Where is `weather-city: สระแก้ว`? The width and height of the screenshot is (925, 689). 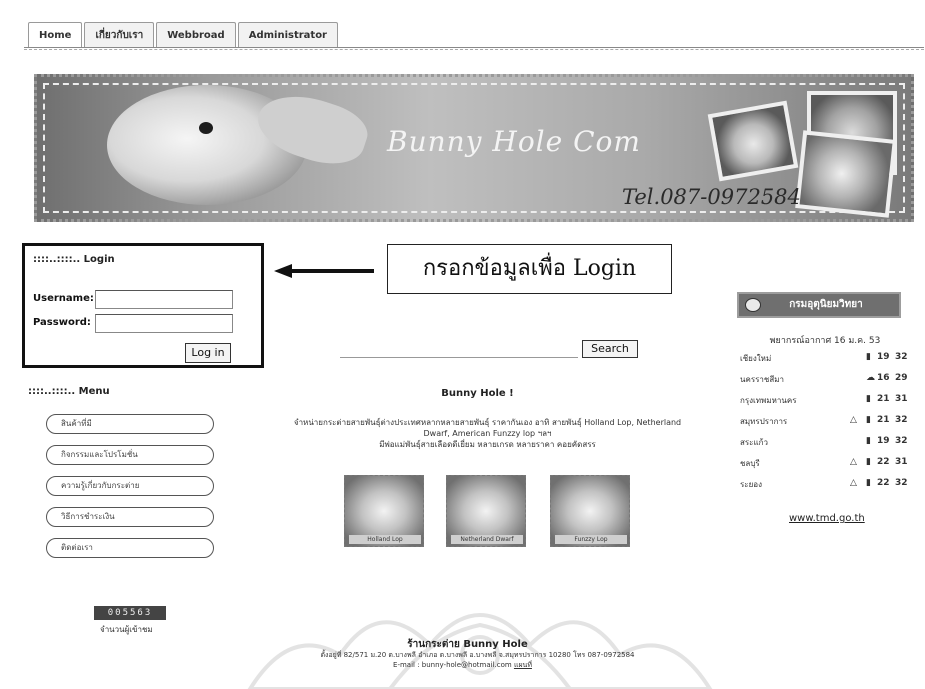 weather-city: สระแก้ว is located at coordinates (754, 442).